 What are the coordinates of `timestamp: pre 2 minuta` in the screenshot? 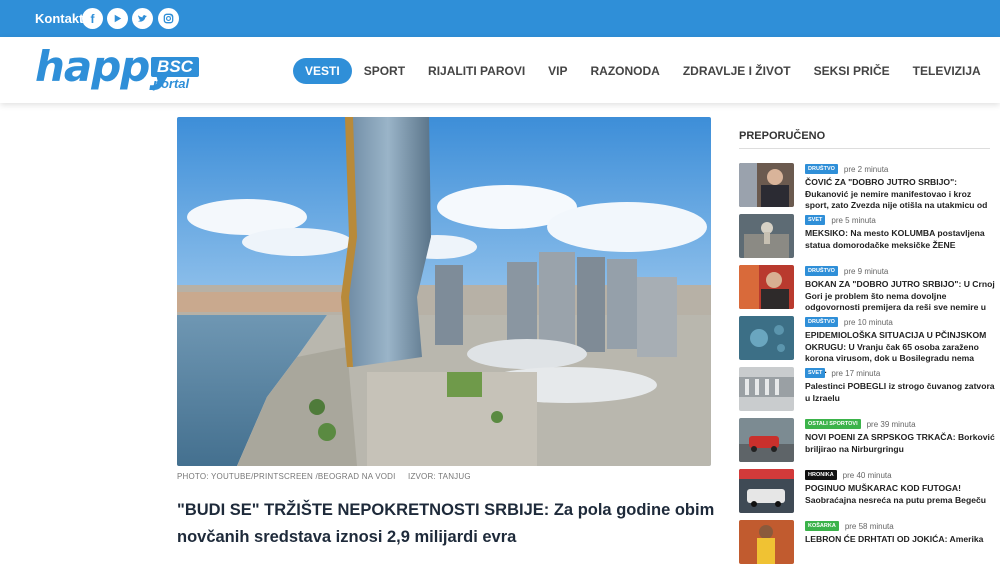 It's located at (866, 169).